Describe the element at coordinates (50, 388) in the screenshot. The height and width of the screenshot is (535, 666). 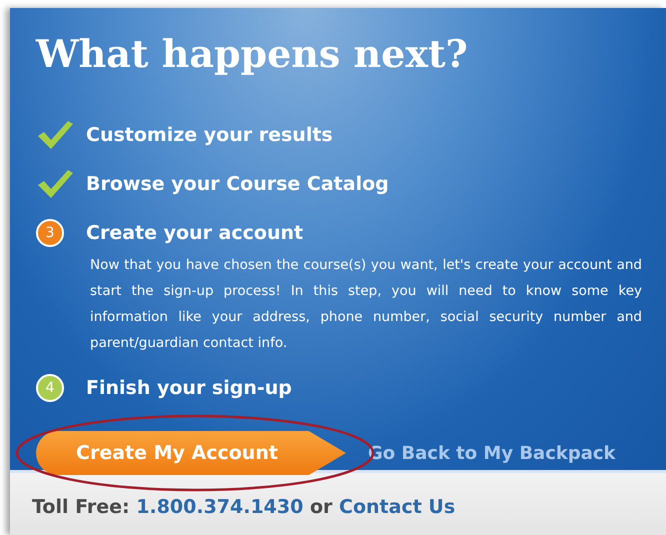
I see `step-number: 4` at that location.